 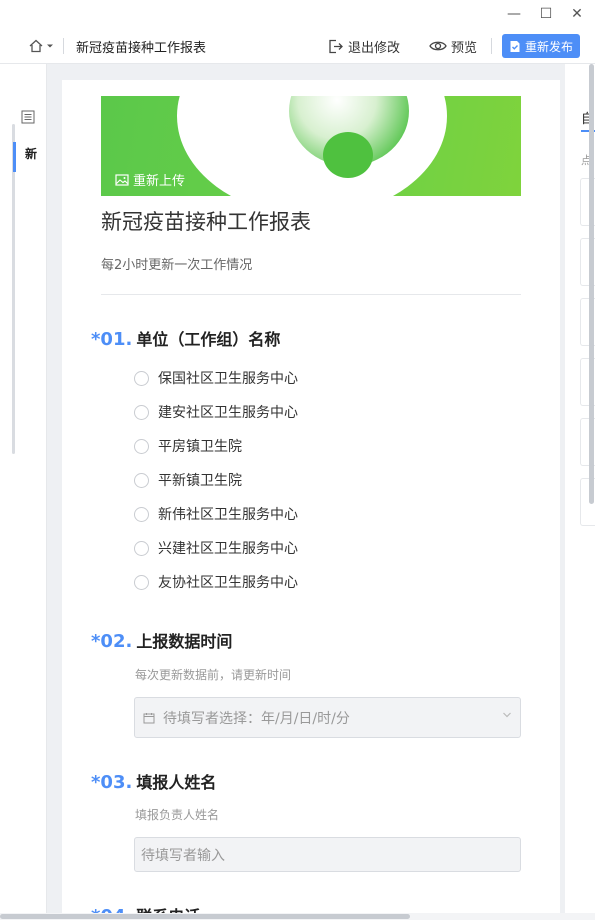 What do you see at coordinates (311, 146) in the screenshot?
I see `form-banner-image: 重新上传` at bounding box center [311, 146].